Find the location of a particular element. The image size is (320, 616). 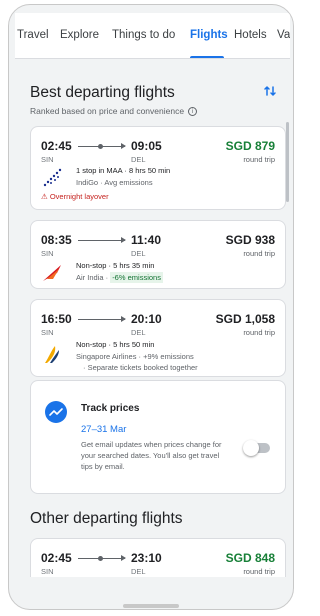

arrive-time: 20:10 is located at coordinates (146, 319).